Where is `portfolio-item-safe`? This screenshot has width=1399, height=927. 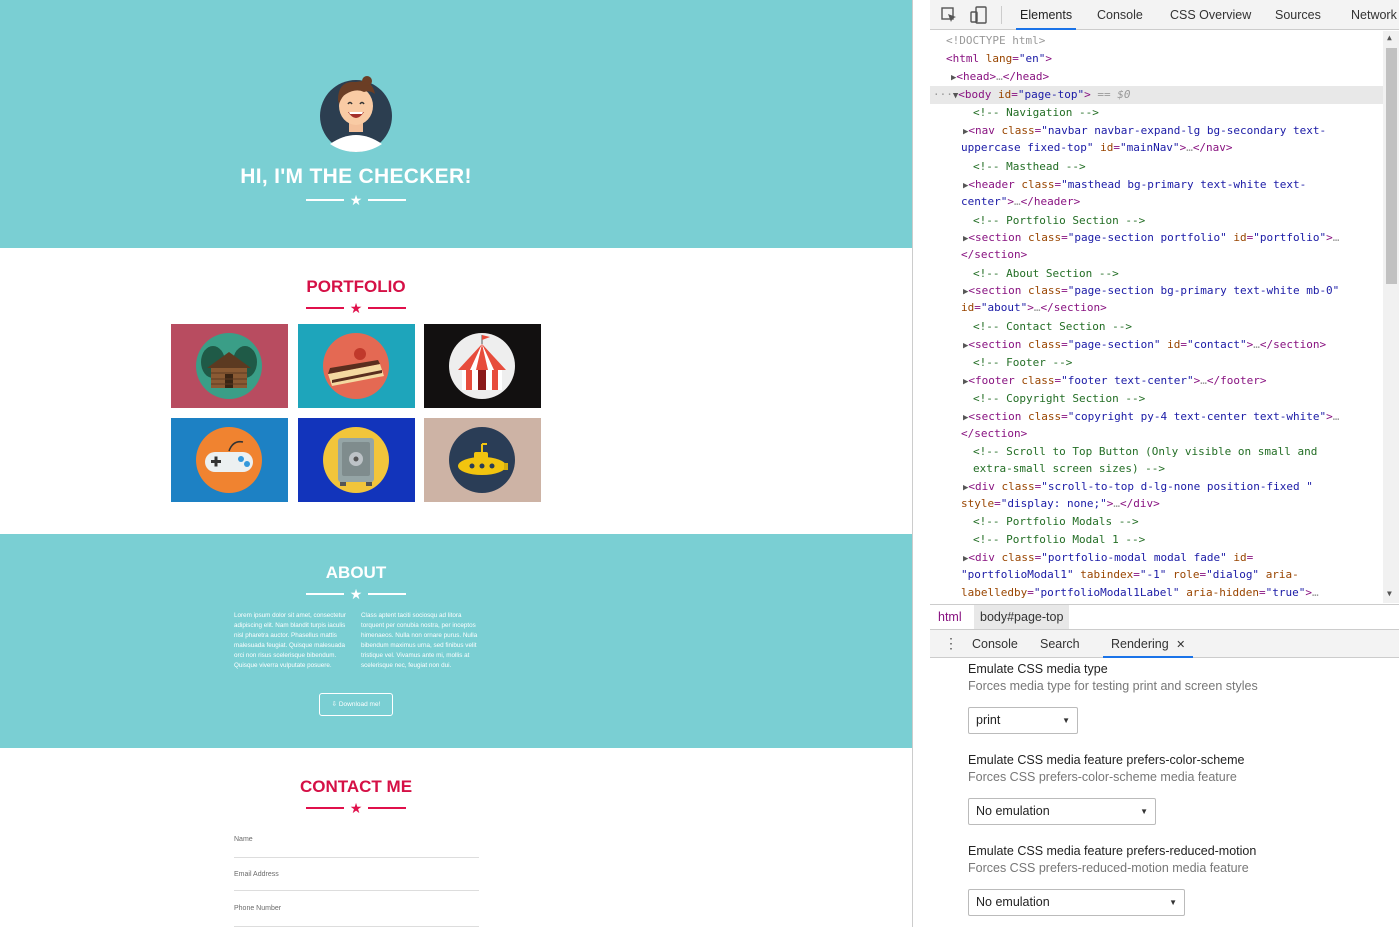 portfolio-item-safe is located at coordinates (356, 460).